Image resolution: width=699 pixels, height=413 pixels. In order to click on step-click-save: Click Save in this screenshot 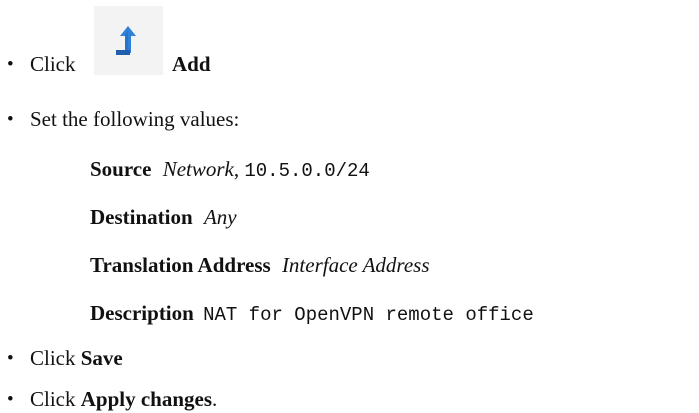, I will do `click(76, 358)`.